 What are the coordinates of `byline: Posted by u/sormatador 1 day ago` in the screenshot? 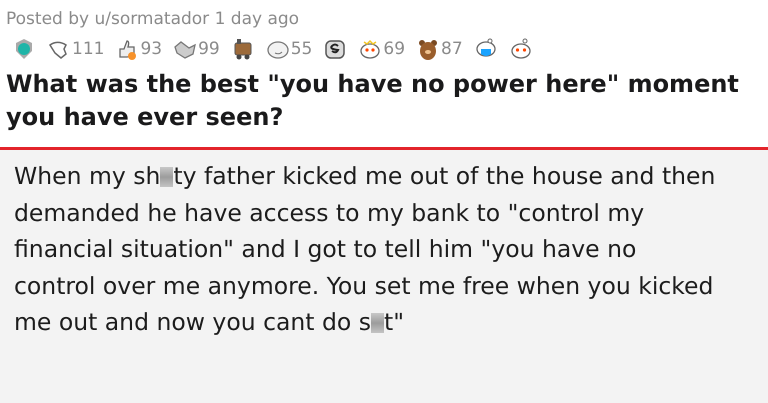 It's located at (153, 19).